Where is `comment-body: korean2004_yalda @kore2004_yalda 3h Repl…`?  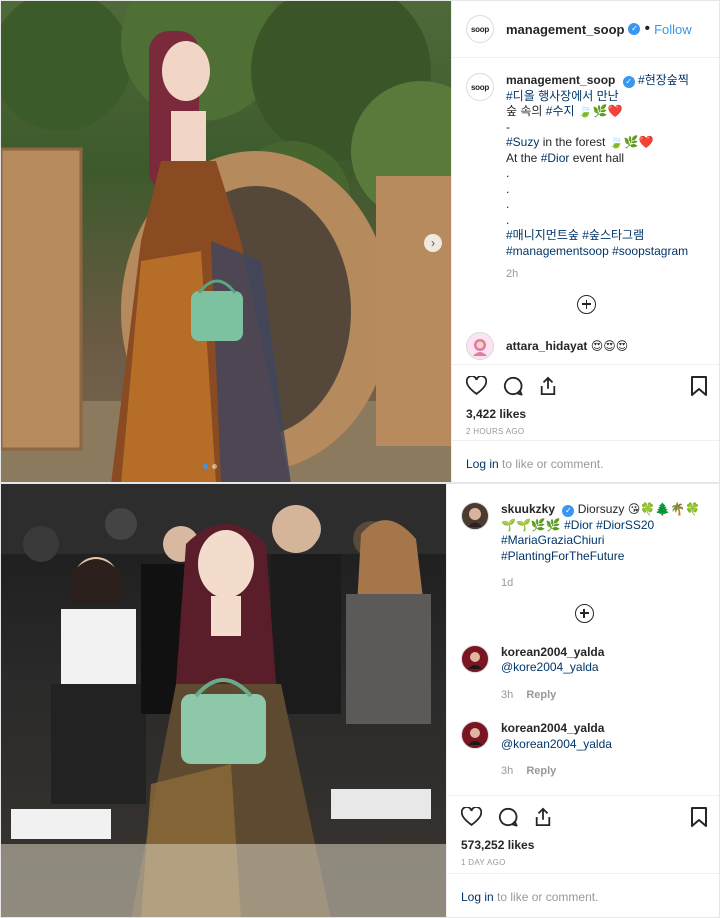 comment-body: korean2004_yalda @kore2004_yalda 3h Repl… is located at coordinates (552, 674).